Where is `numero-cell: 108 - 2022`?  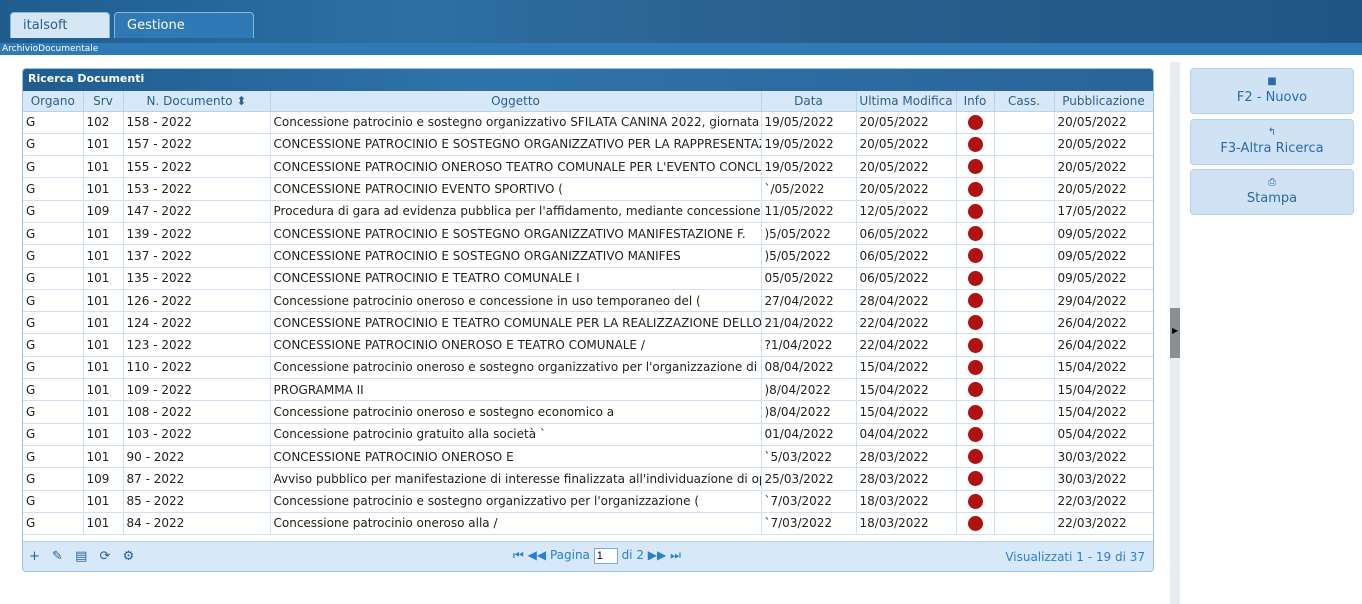
numero-cell: 108 - 2022 is located at coordinates (197, 412).